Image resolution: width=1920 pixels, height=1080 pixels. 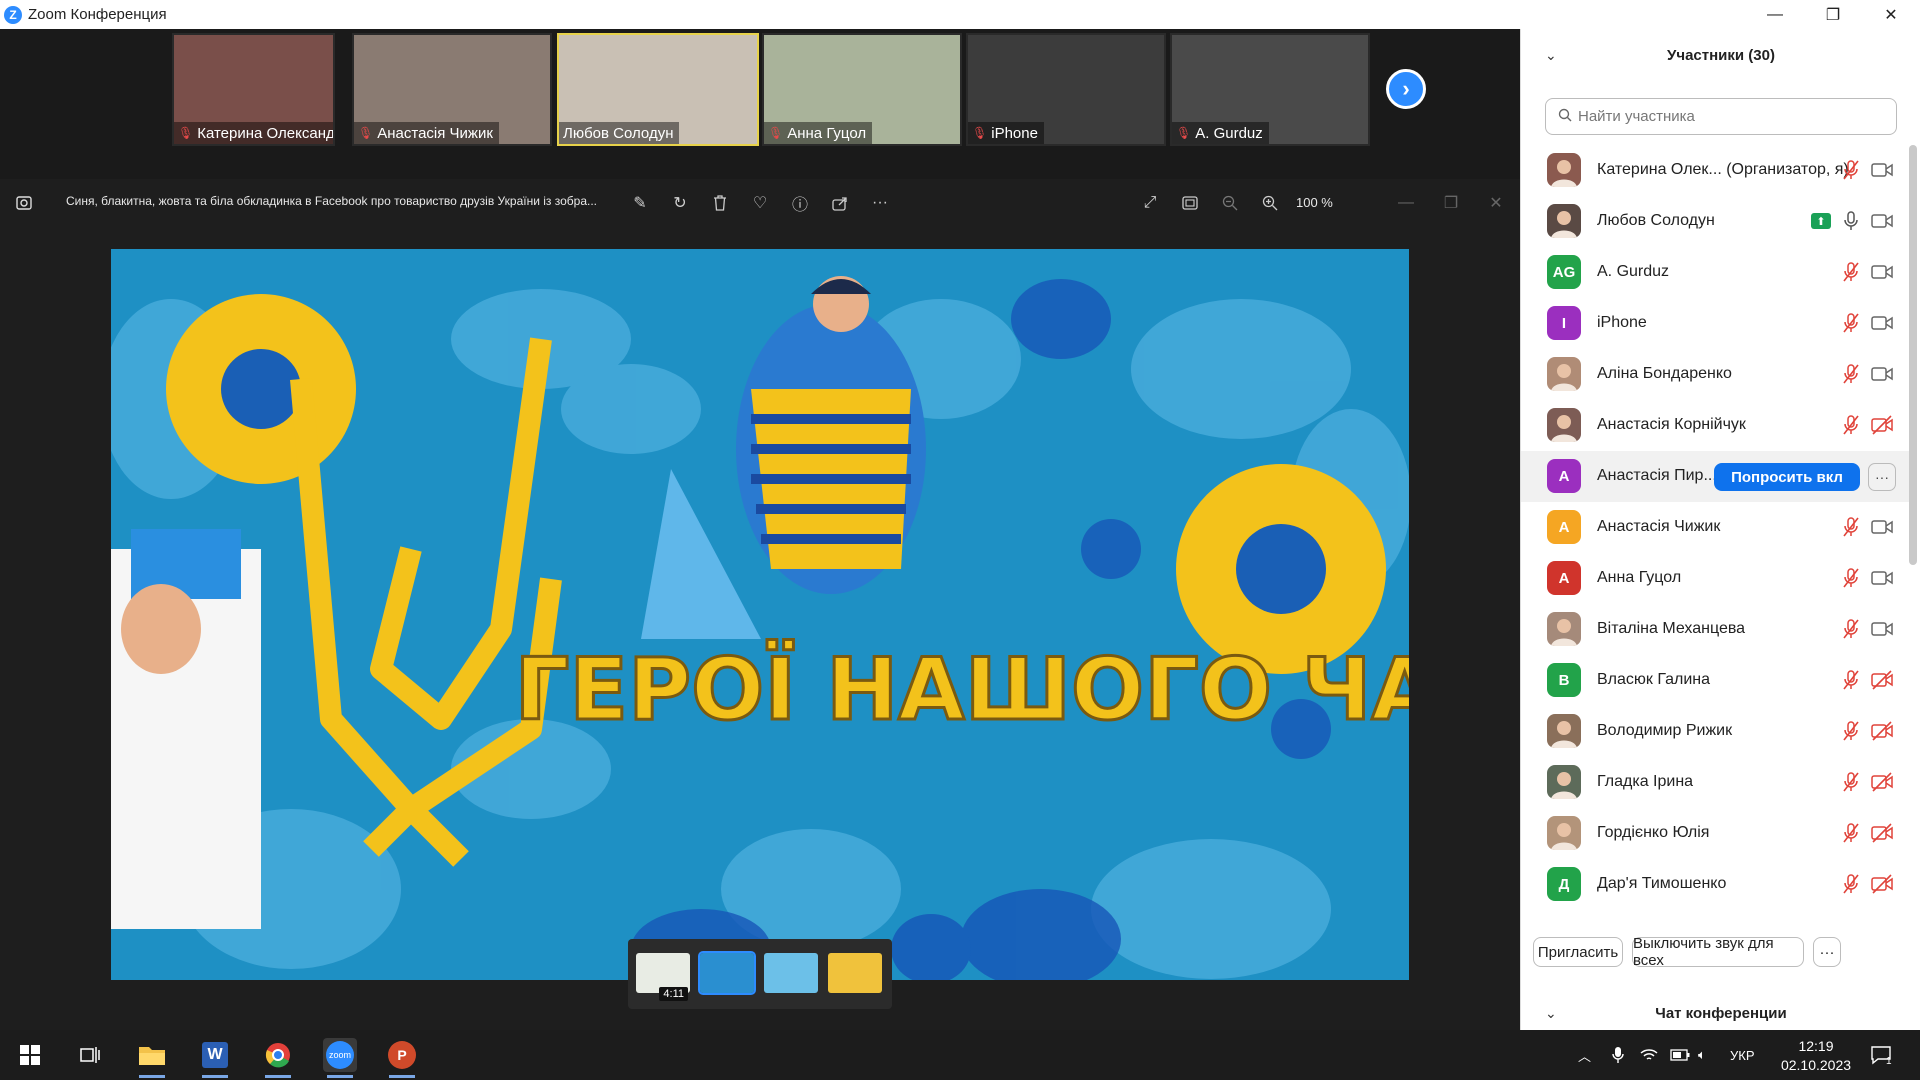 I want to click on word-icon: W, so click(x=215, y=1058).